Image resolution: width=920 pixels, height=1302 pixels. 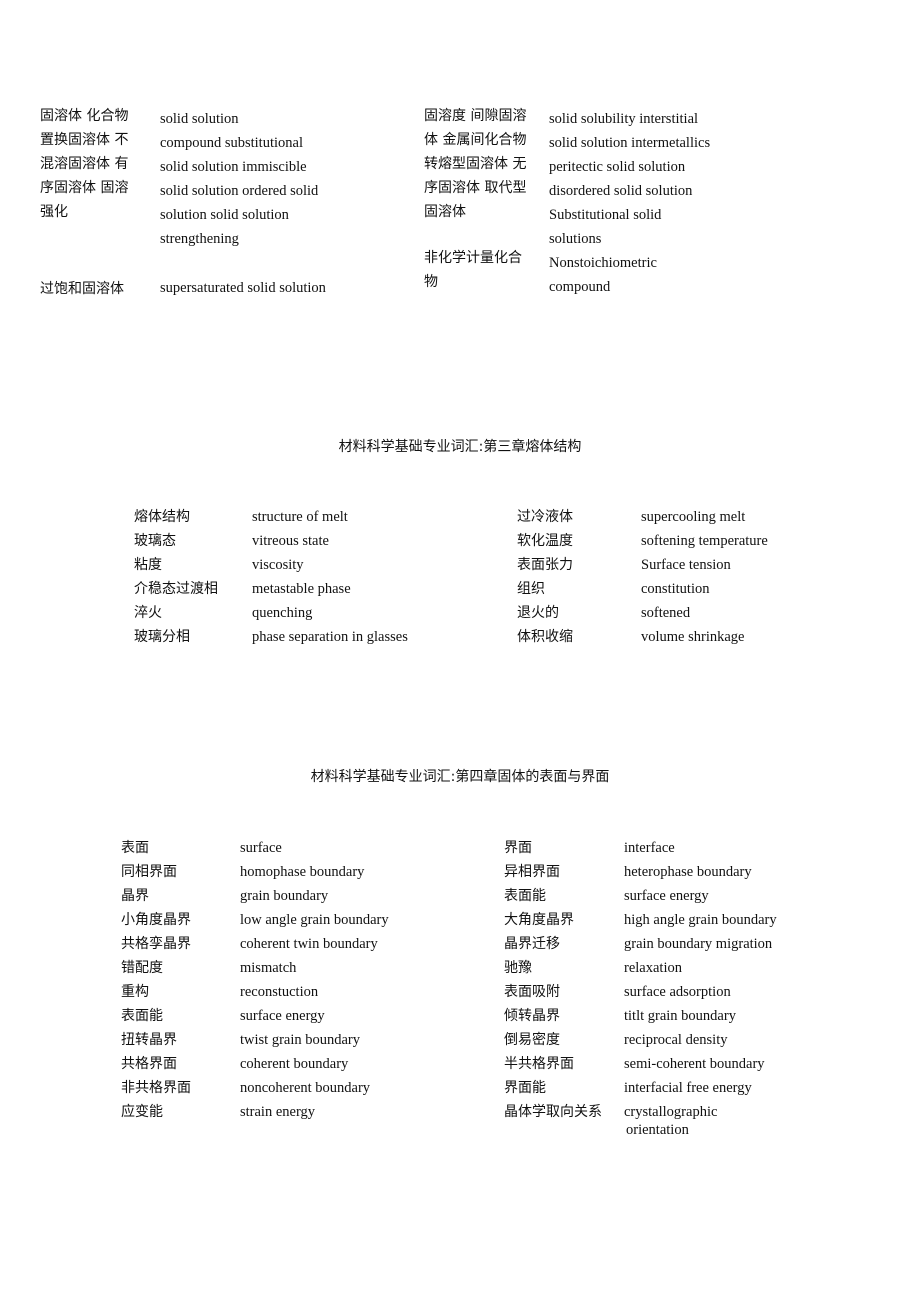 What do you see at coordinates (532, 944) in the screenshot?
I see `term-zh: 晶界迁移` at bounding box center [532, 944].